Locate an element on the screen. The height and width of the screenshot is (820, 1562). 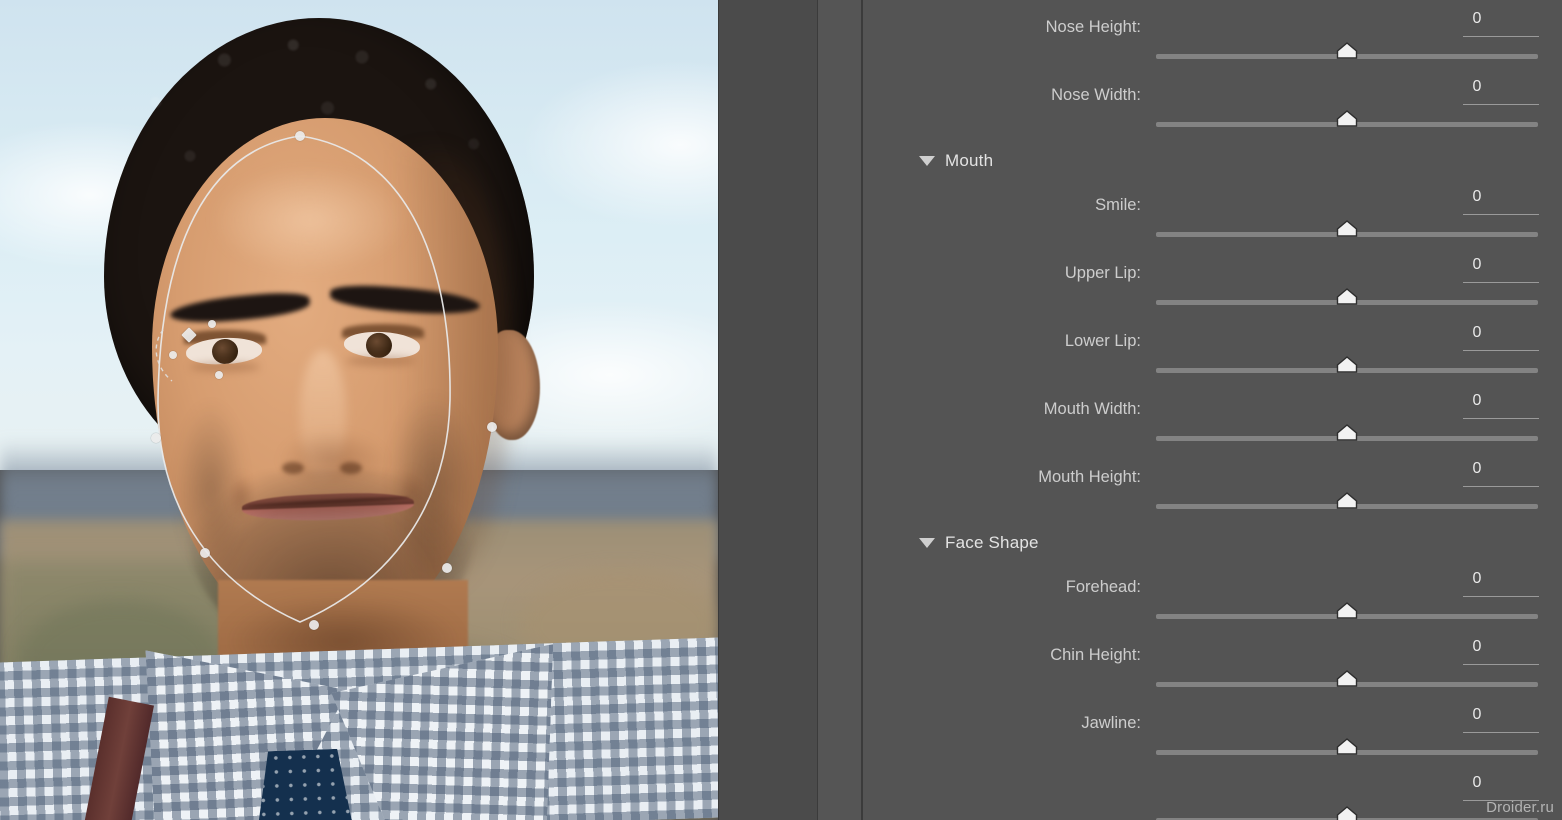
slider-label: Jawline: is located at coordinates (1111, 723).